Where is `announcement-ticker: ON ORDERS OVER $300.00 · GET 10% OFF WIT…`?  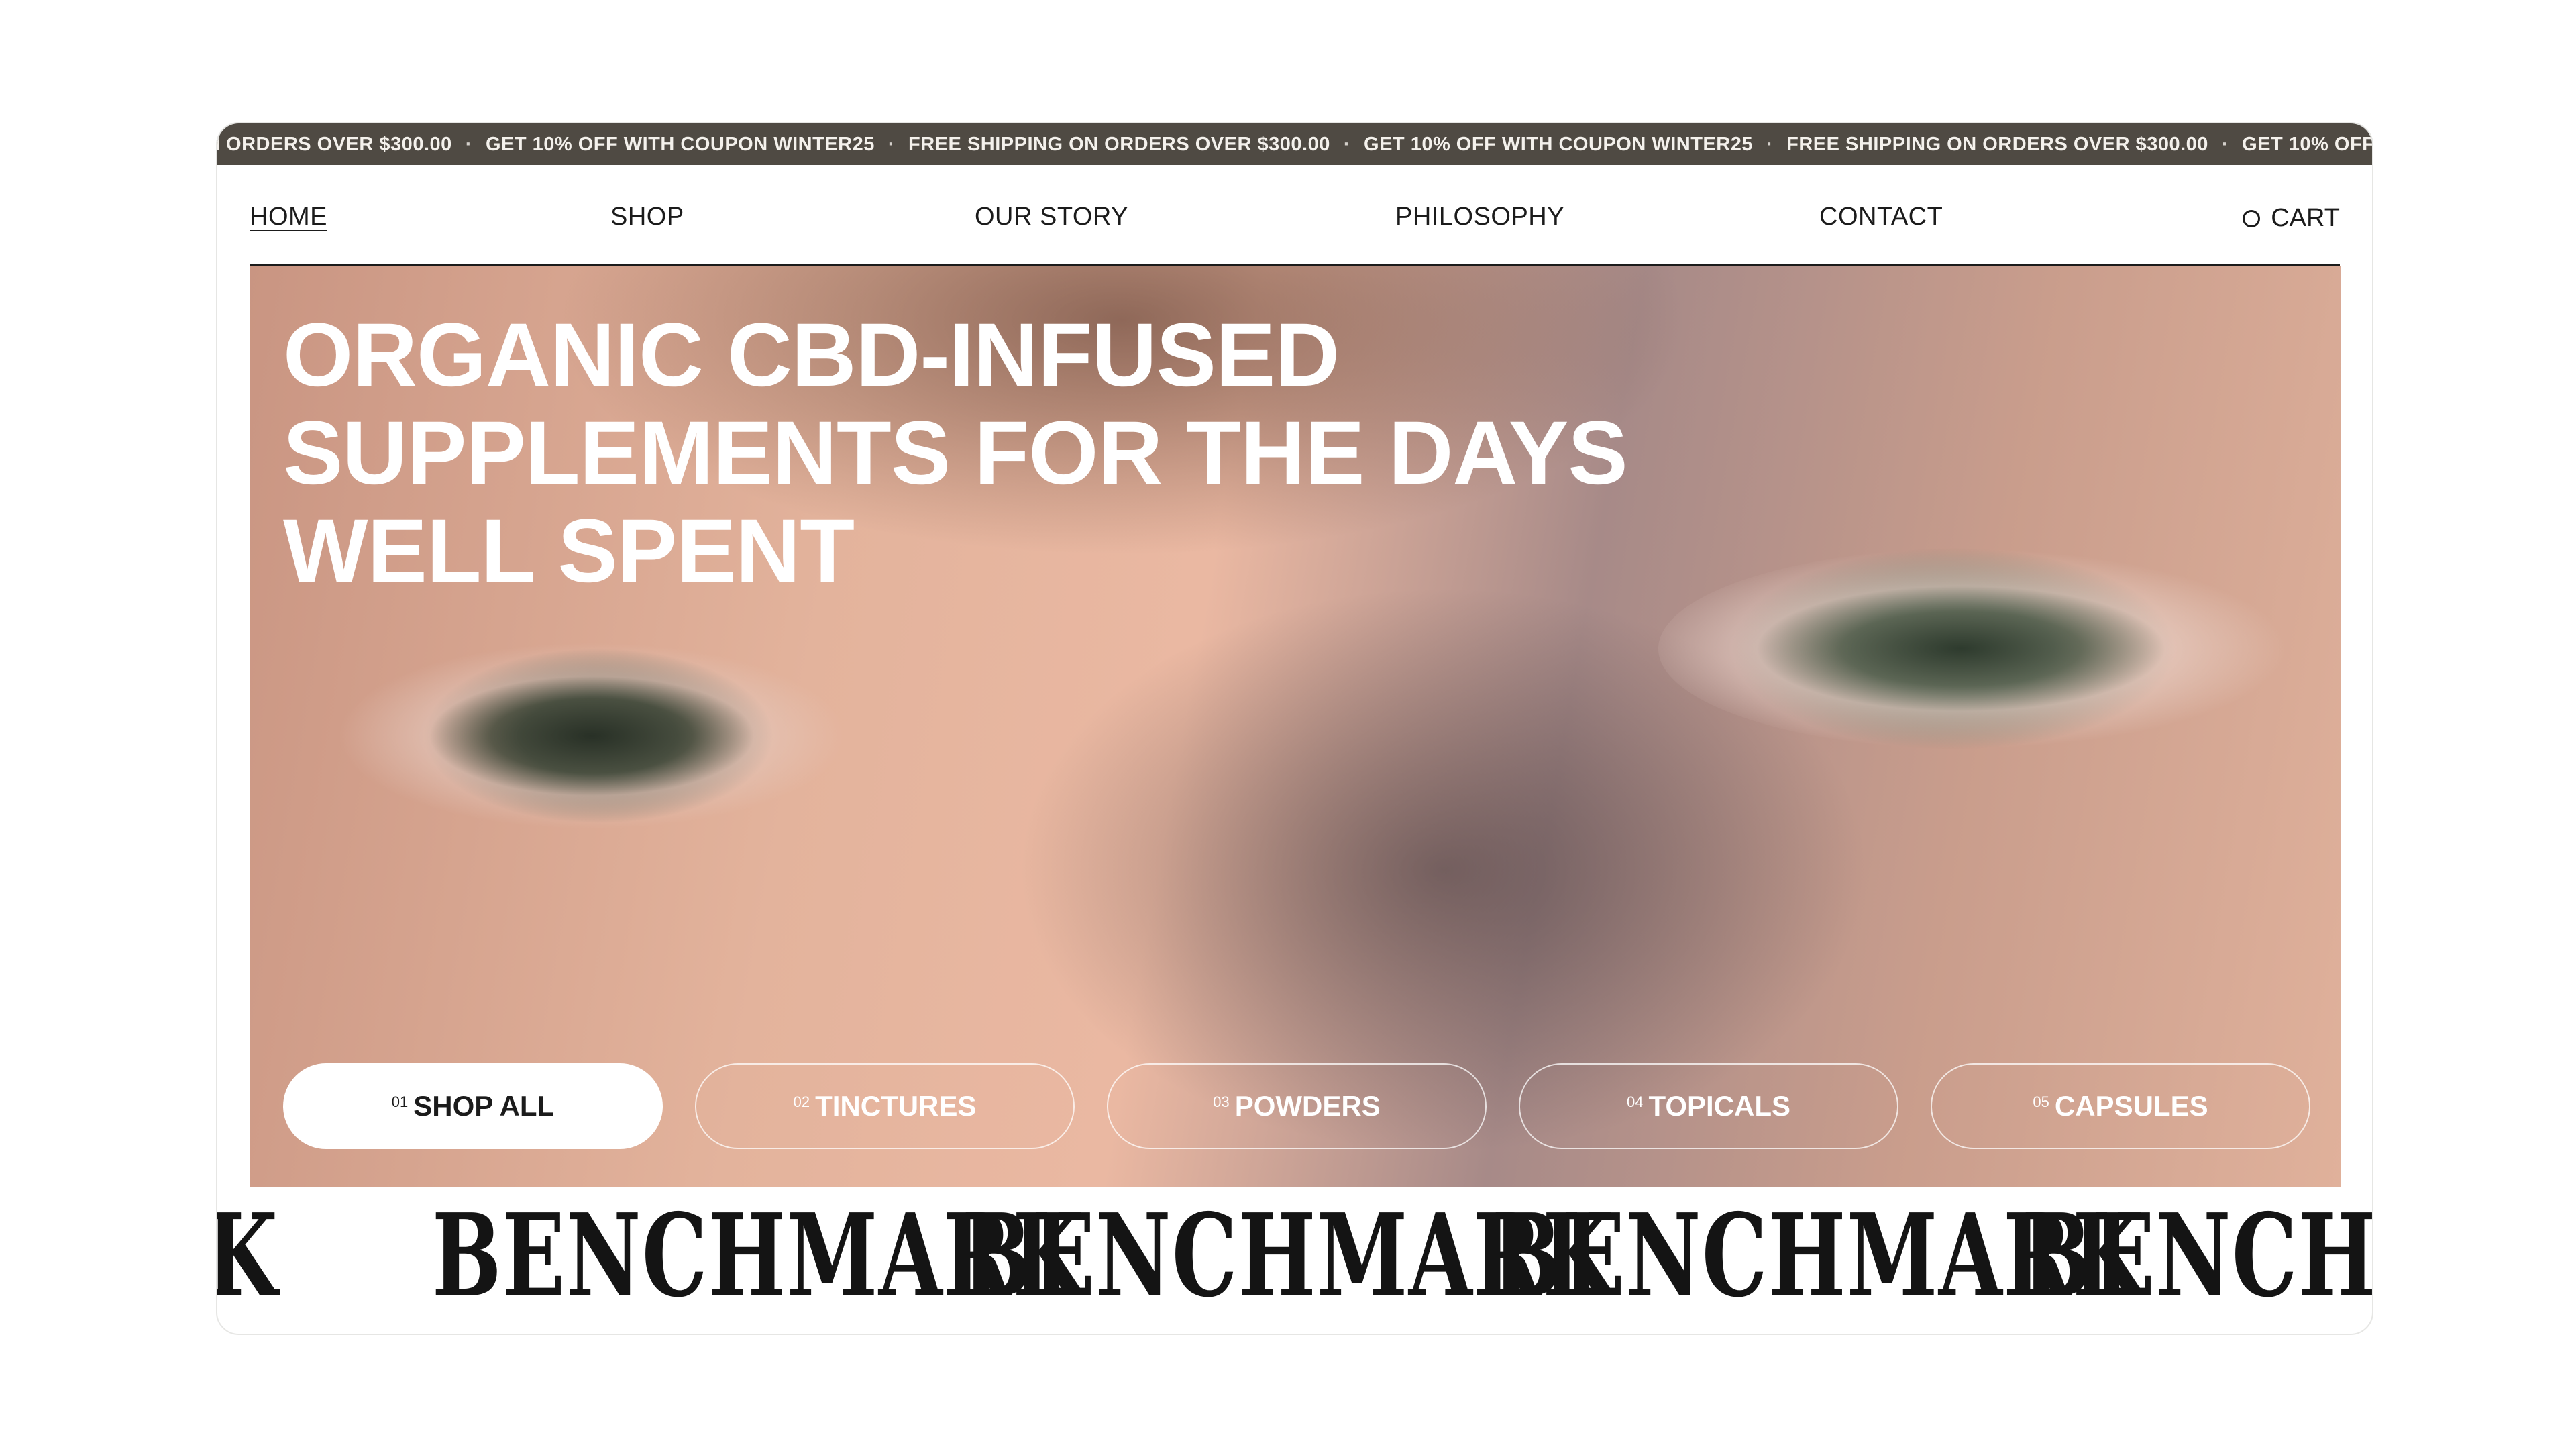 announcement-ticker: ON ORDERS OVER $300.00 · GET 10% OFF WIT… is located at coordinates (1294, 144).